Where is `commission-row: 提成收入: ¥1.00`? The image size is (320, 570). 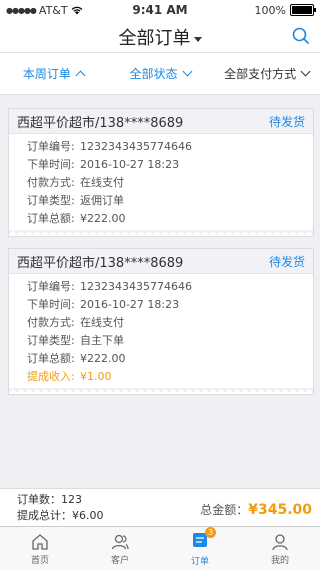 commission-row: 提成收入: ¥1.00 is located at coordinates (170, 377).